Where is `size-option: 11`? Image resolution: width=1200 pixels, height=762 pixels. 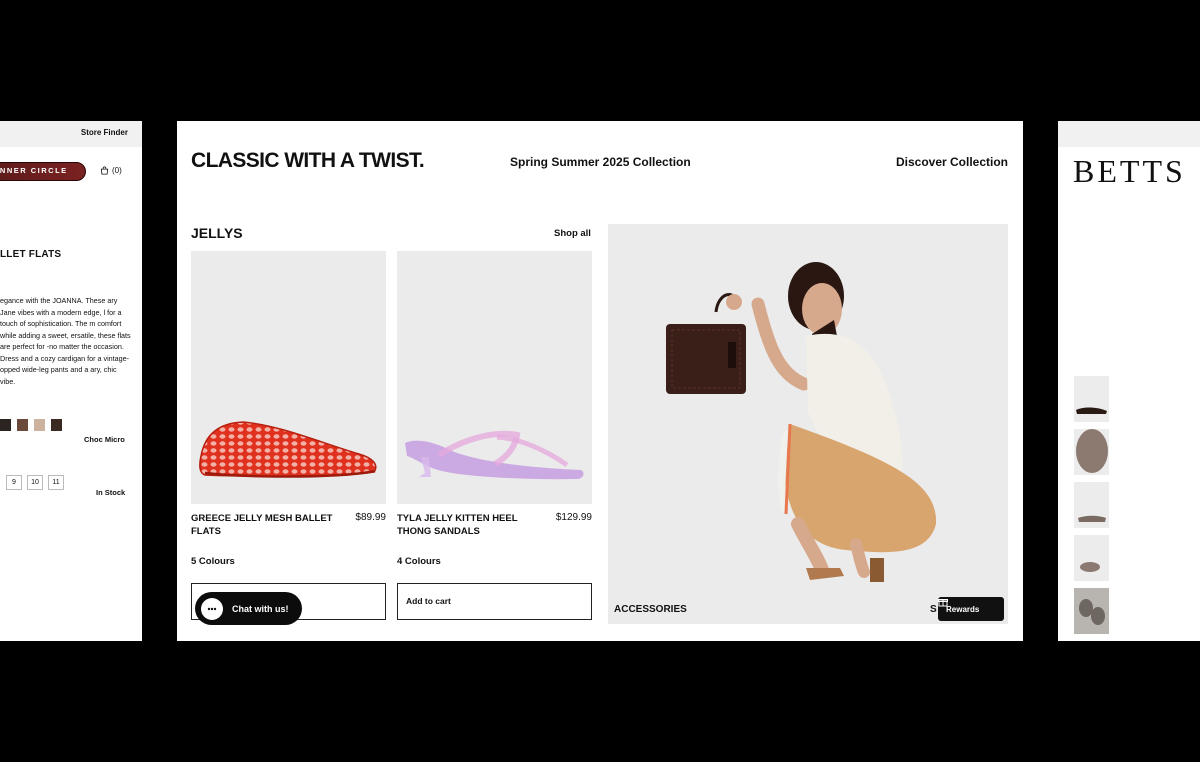
size-option: 11 is located at coordinates (56, 482).